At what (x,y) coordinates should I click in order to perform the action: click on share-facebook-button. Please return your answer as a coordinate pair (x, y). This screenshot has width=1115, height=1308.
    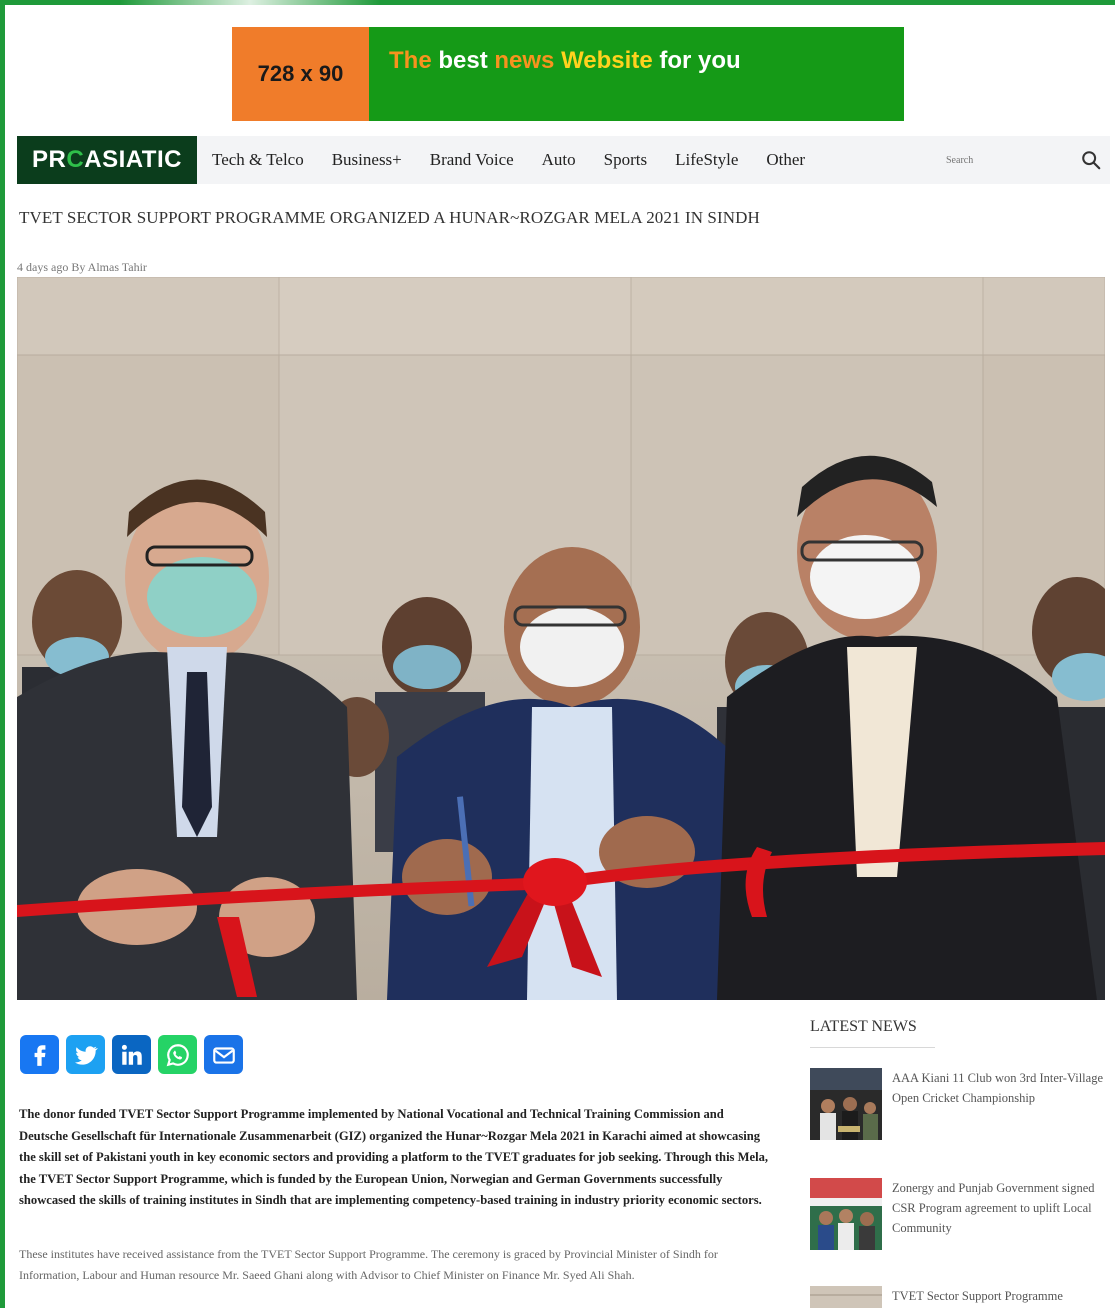
    Looking at the image, I should click on (39, 1054).